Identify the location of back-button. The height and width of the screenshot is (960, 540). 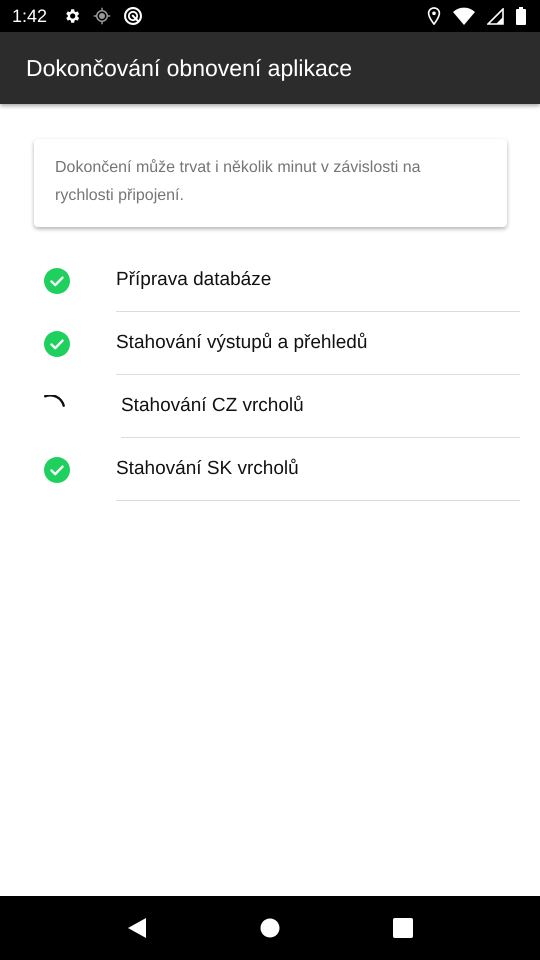
(136, 928).